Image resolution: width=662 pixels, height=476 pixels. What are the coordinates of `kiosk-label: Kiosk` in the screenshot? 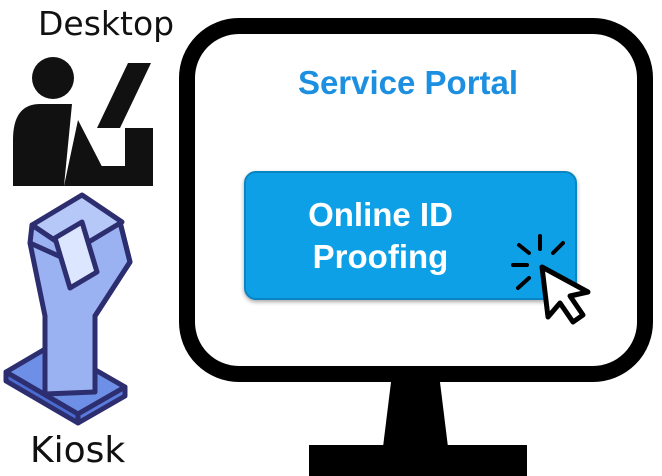 It's located at (78, 450).